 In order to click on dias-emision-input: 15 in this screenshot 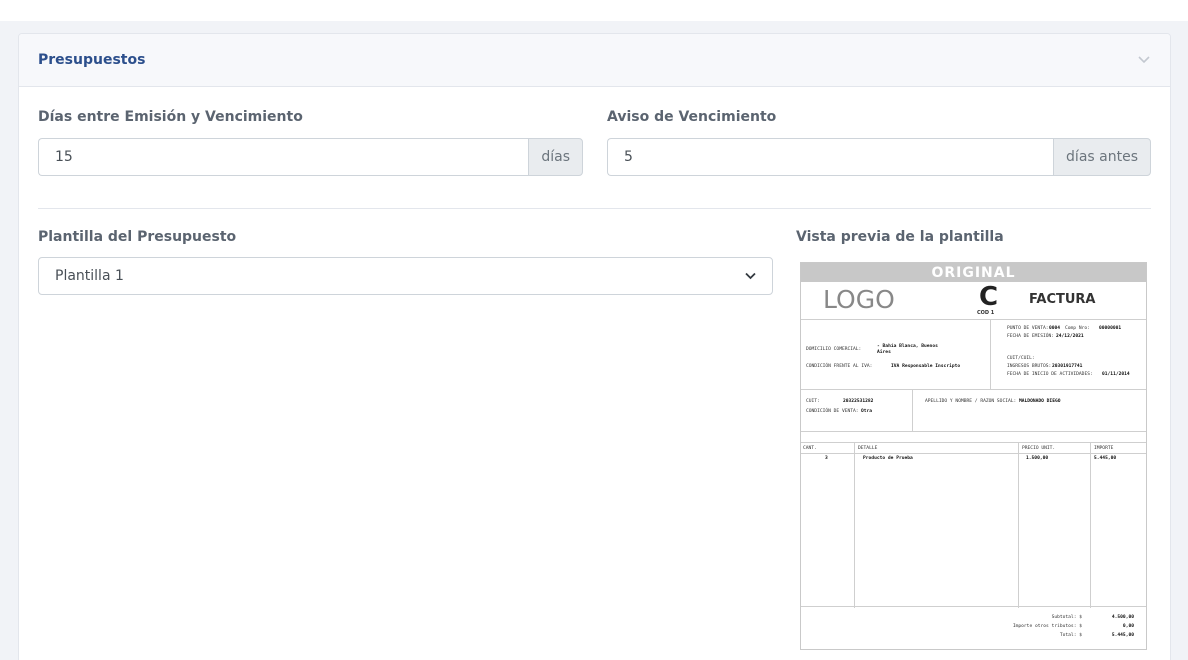, I will do `click(283, 157)`.